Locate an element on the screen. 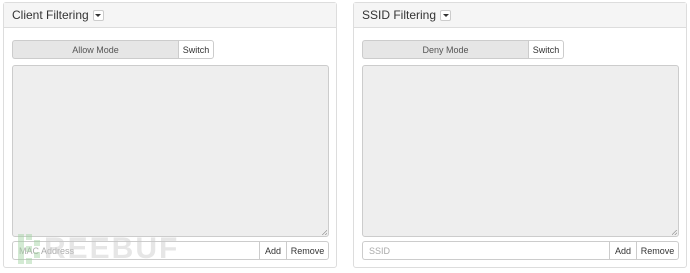 The height and width of the screenshot is (273, 690). ssid-filter-dropdown-button is located at coordinates (446, 15).